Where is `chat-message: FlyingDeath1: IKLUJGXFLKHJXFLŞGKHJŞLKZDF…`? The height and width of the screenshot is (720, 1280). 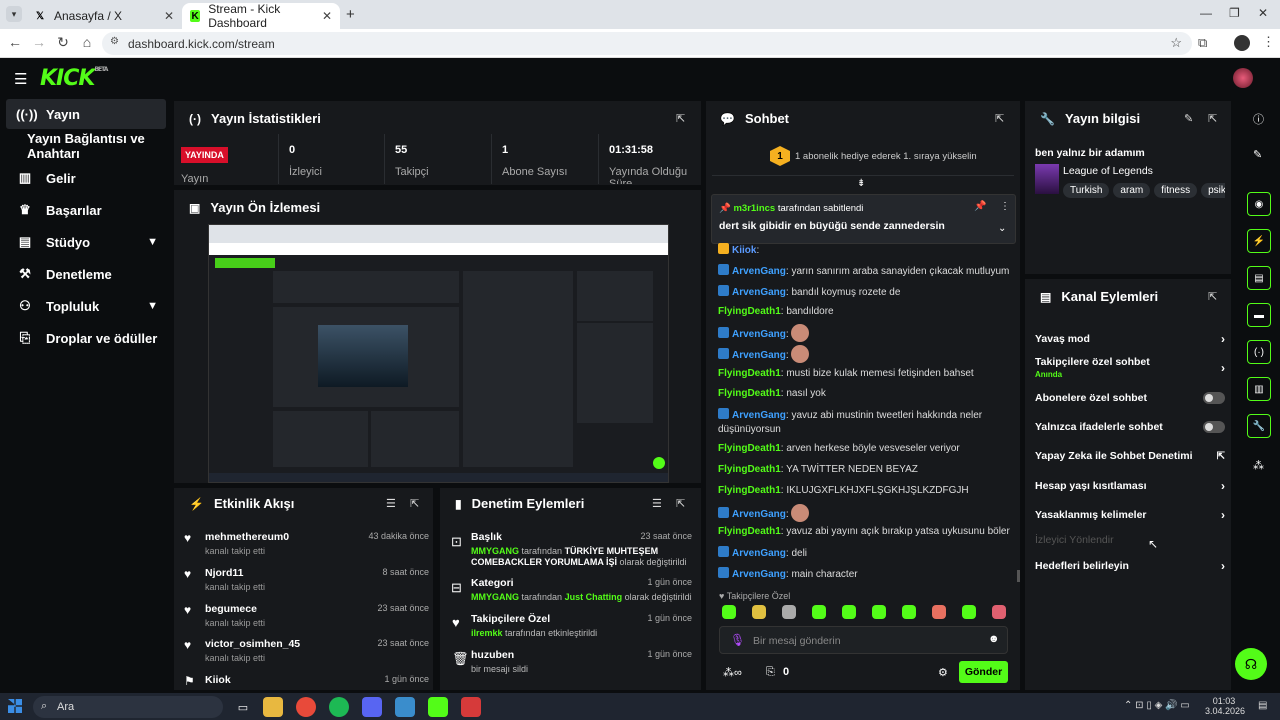
chat-message: FlyingDeath1: IKLUJGXFLKHJXFLŞGKHJŞLKZDF… is located at coordinates (866, 491).